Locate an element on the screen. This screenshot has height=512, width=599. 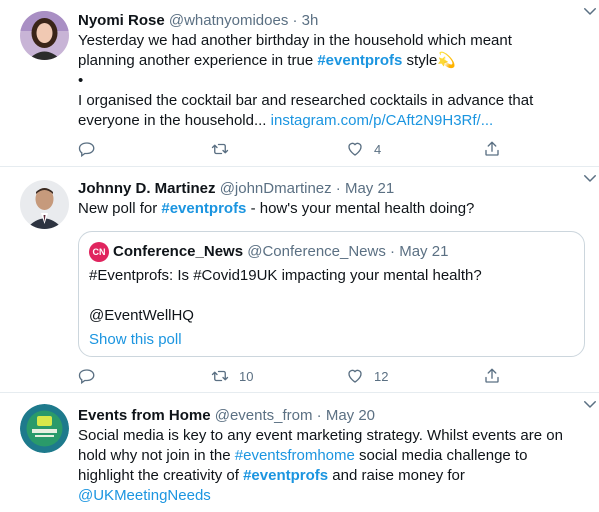
retweet-count: 10 is located at coordinates (246, 376).